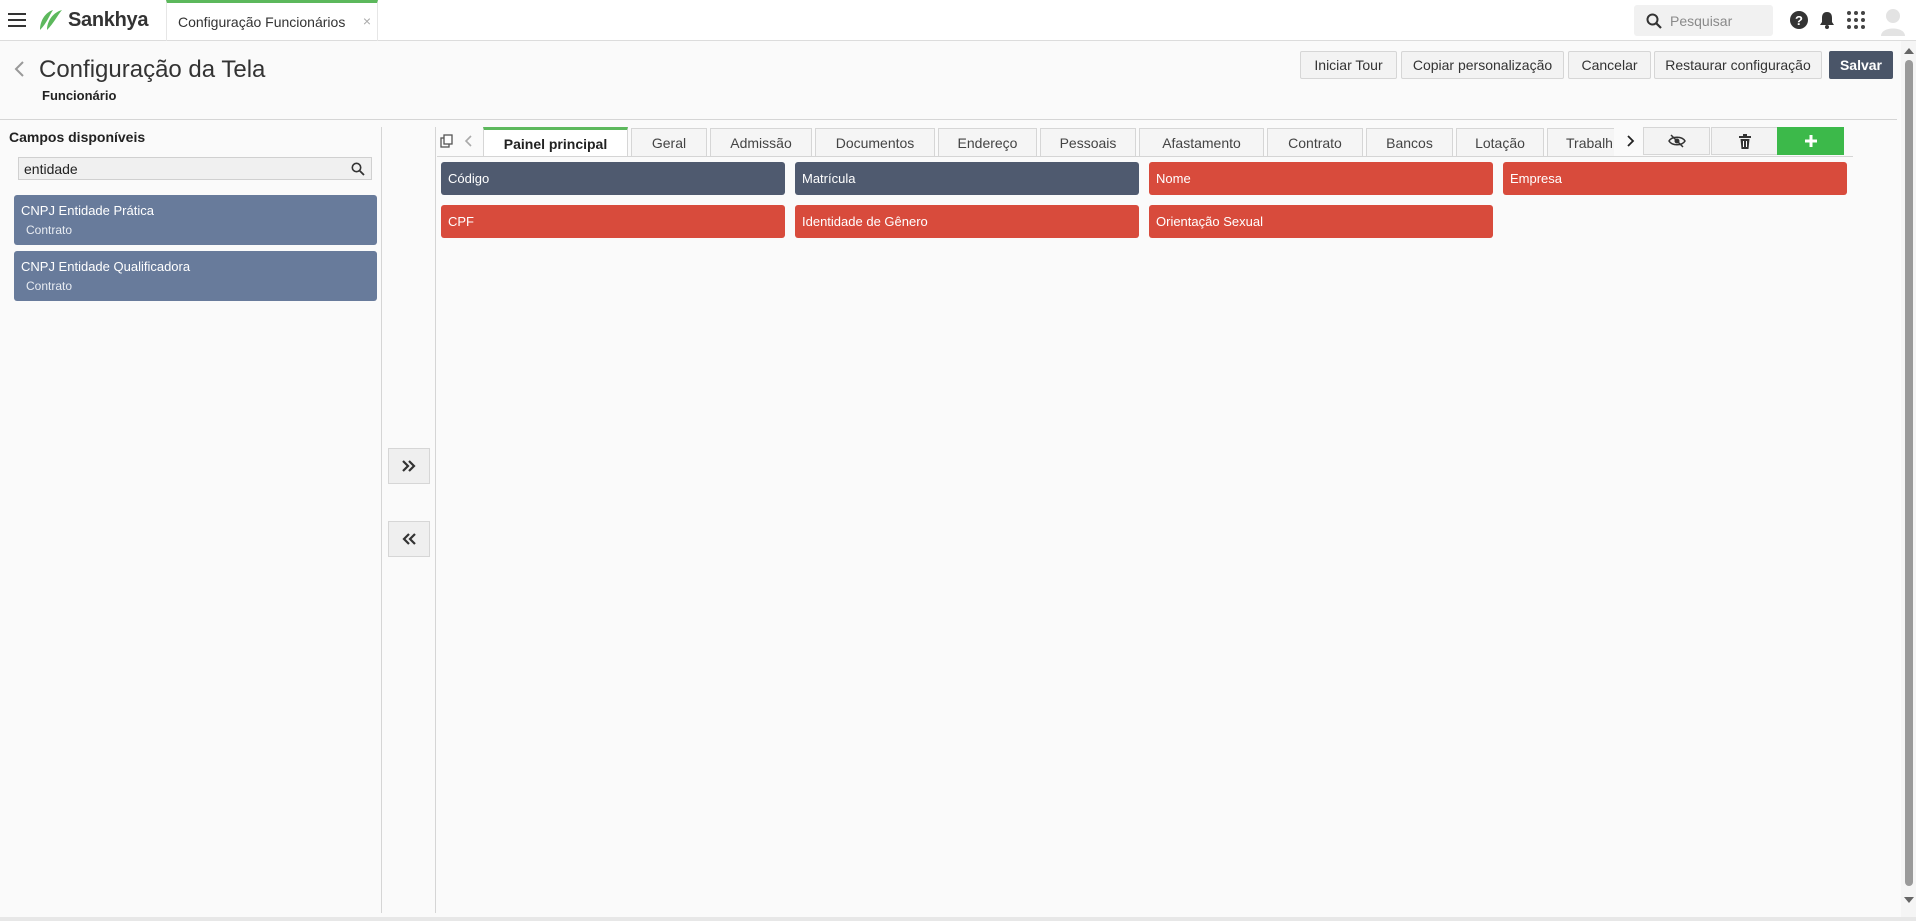 This screenshot has height=921, width=1916. Describe the element at coordinates (1321, 178) in the screenshot. I see `grid-field-nome: Nome` at that location.